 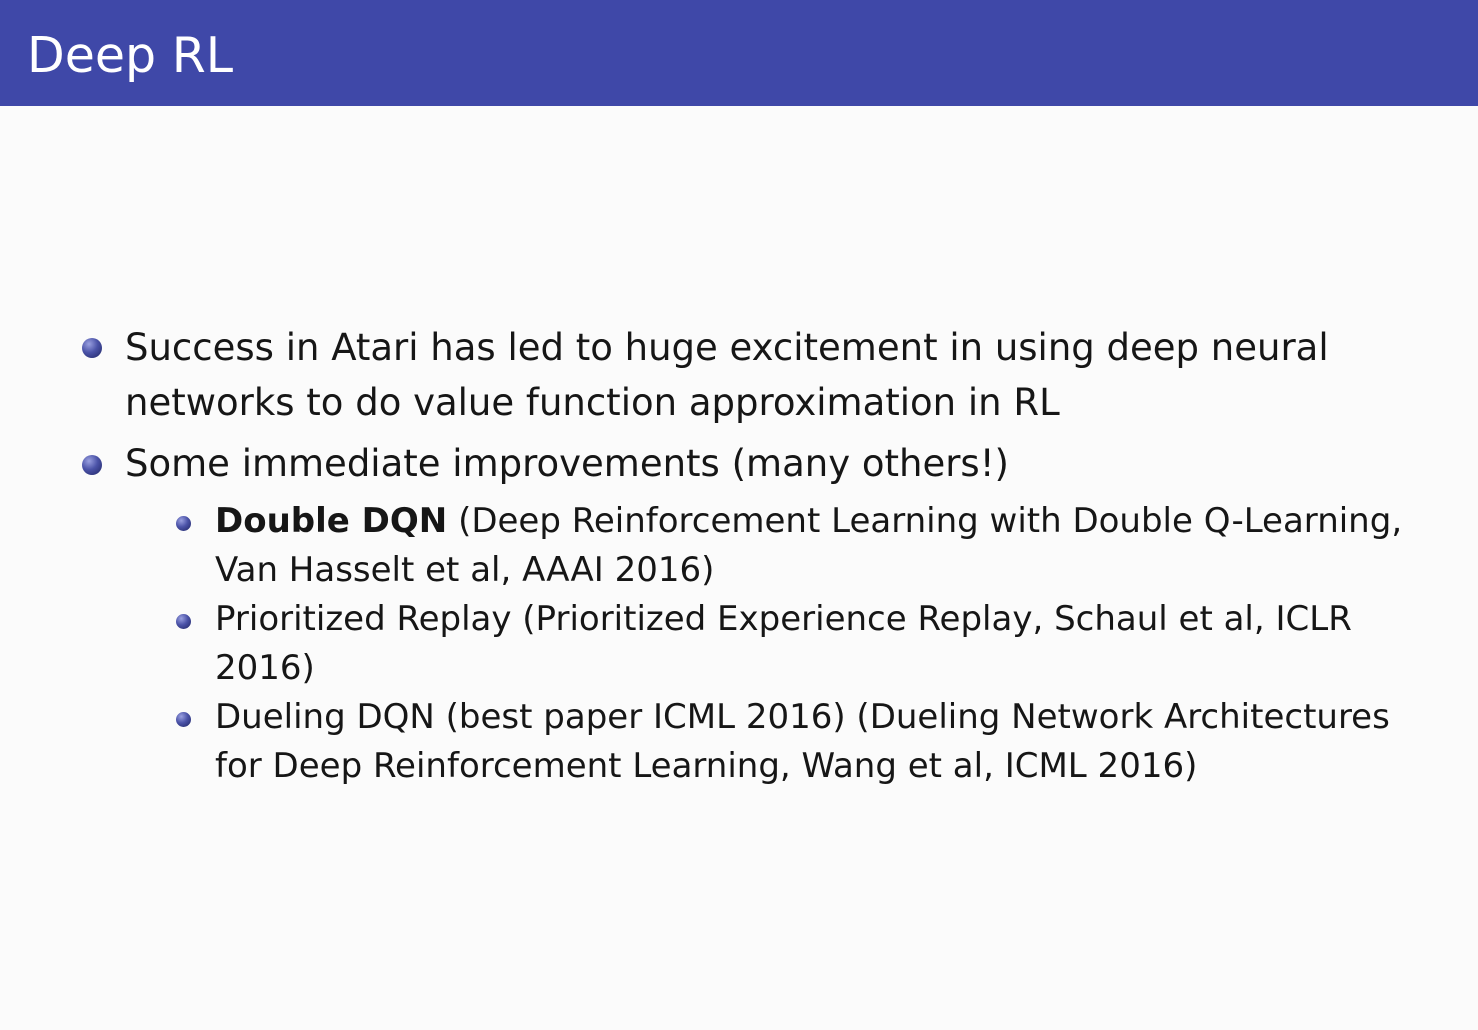 What do you see at coordinates (130, 55) in the screenshot?
I see `slide-title: Deep RL` at bounding box center [130, 55].